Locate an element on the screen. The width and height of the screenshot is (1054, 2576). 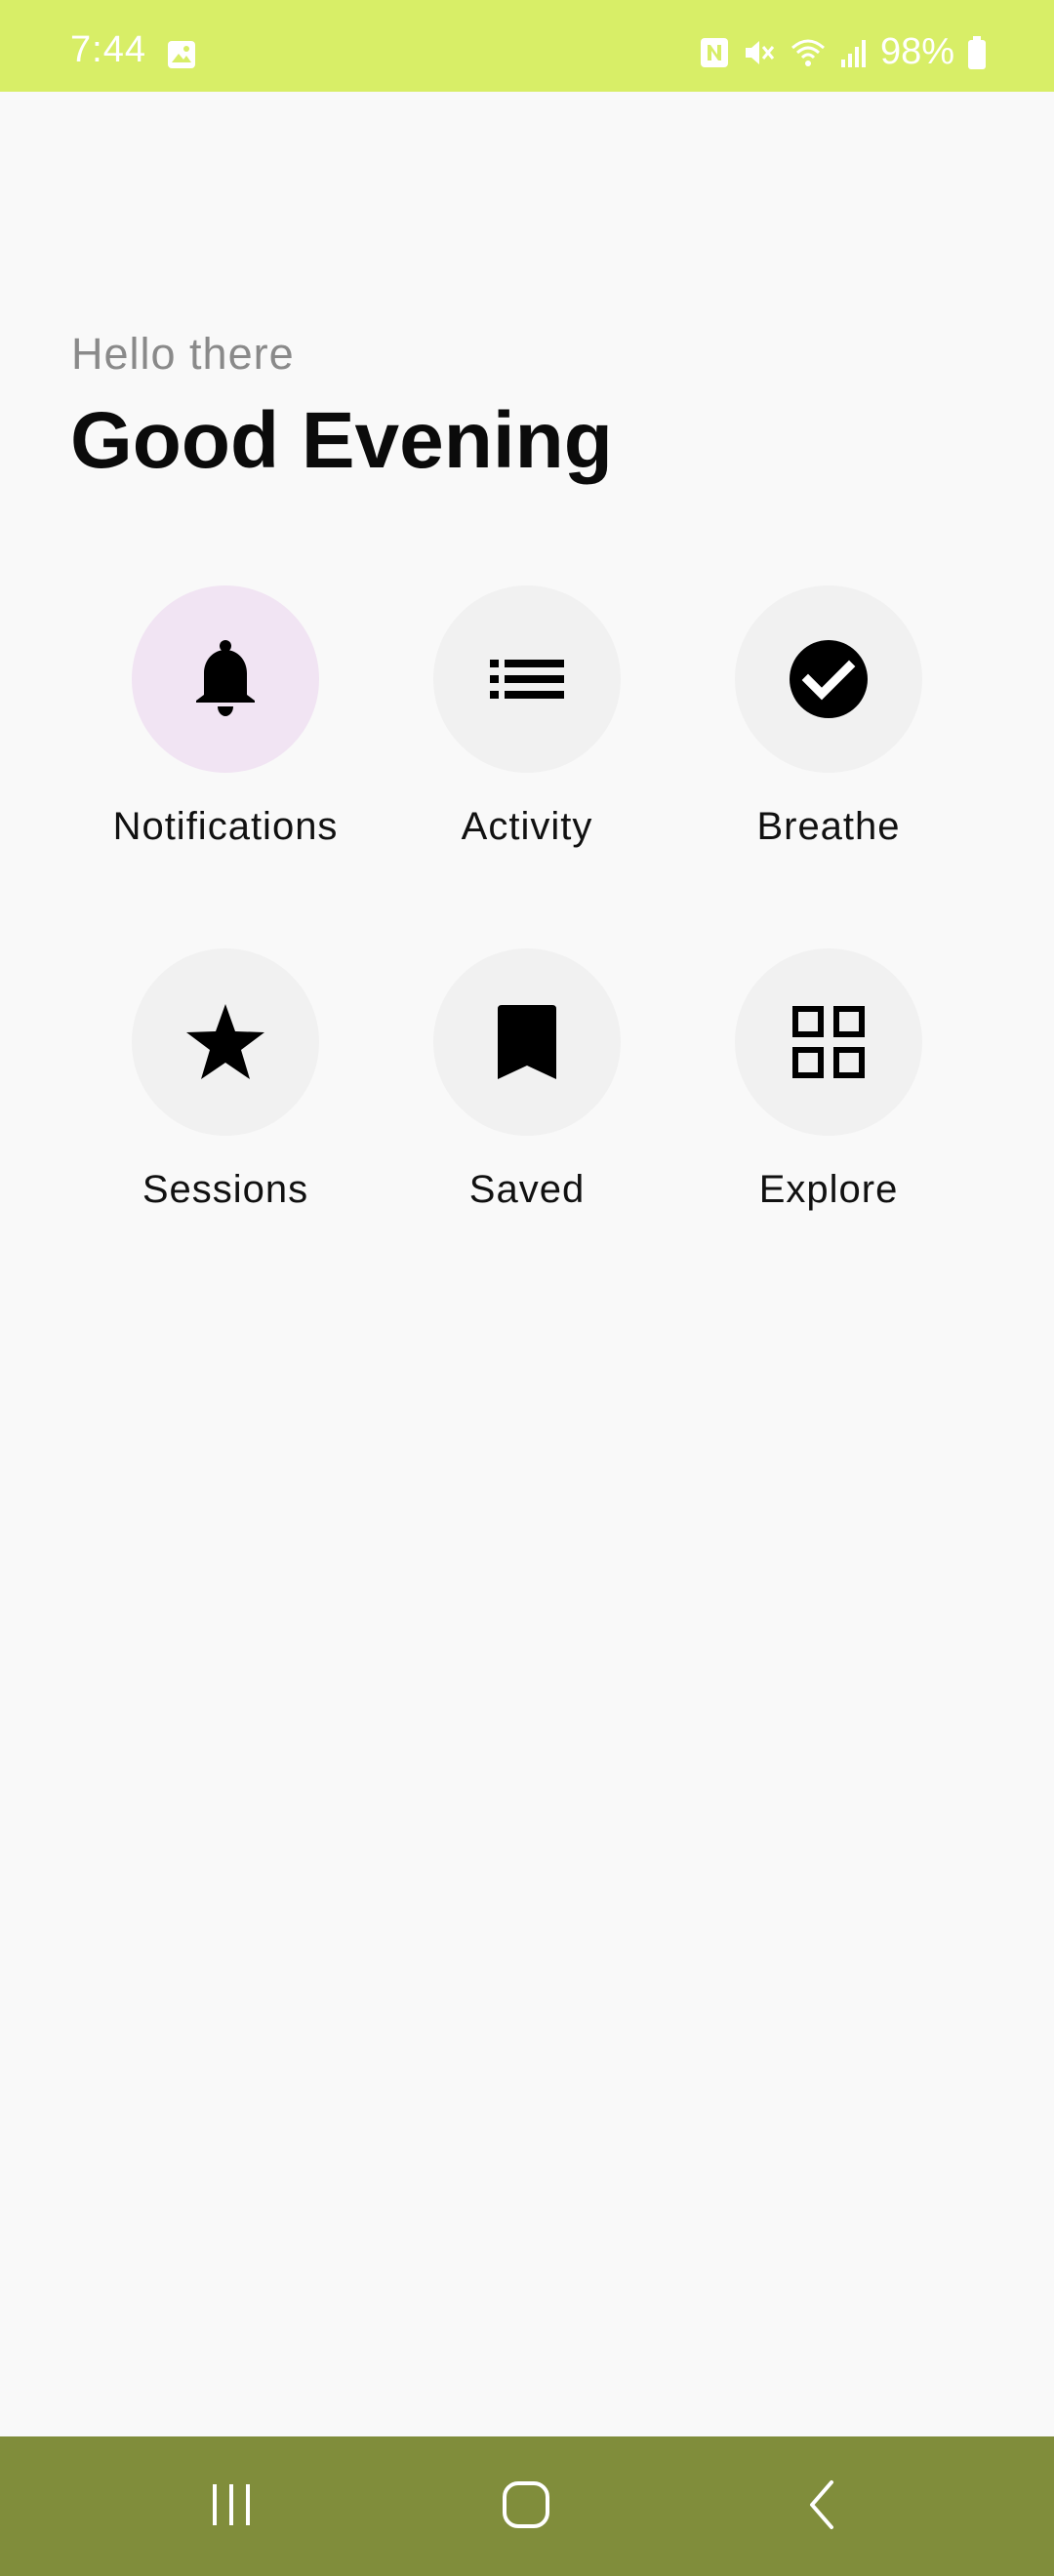
tile-label: Saved is located at coordinates (527, 1189).